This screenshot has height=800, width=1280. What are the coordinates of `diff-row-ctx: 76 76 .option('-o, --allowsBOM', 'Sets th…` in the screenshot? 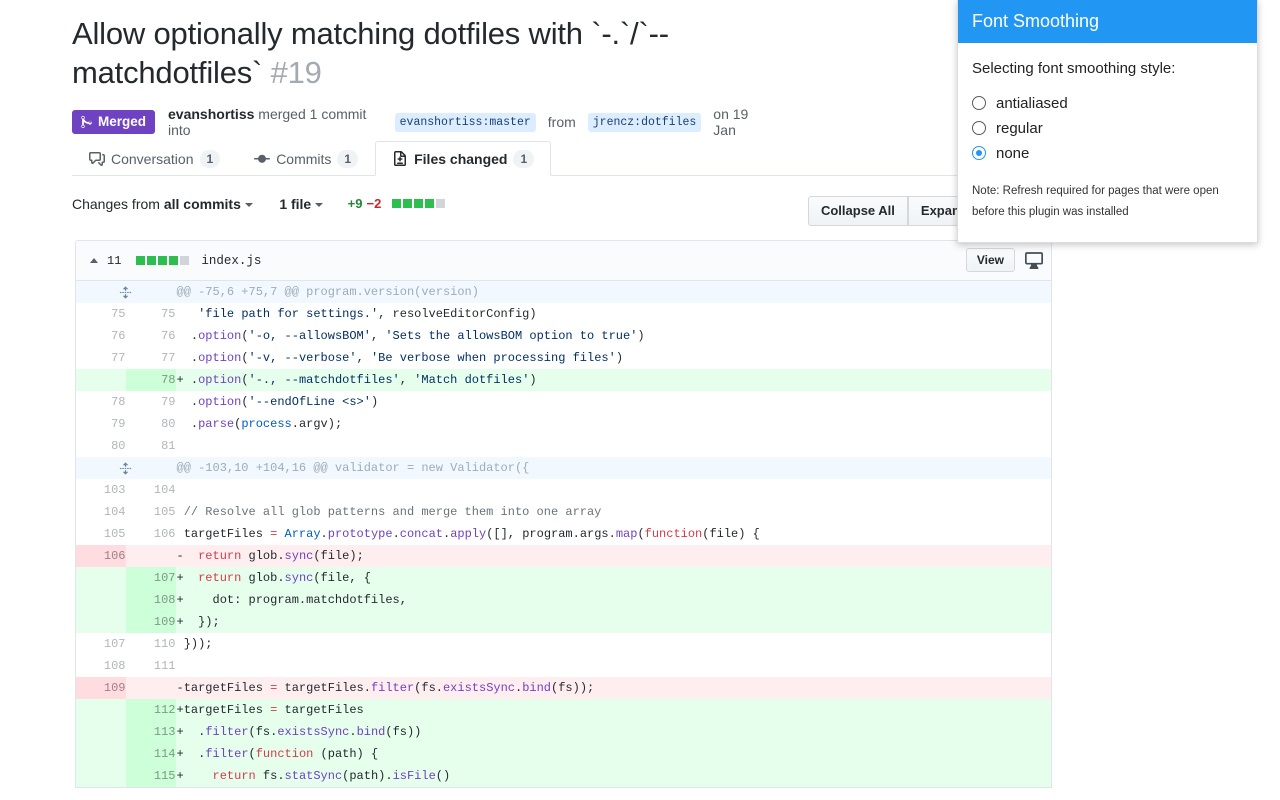 It's located at (563, 336).